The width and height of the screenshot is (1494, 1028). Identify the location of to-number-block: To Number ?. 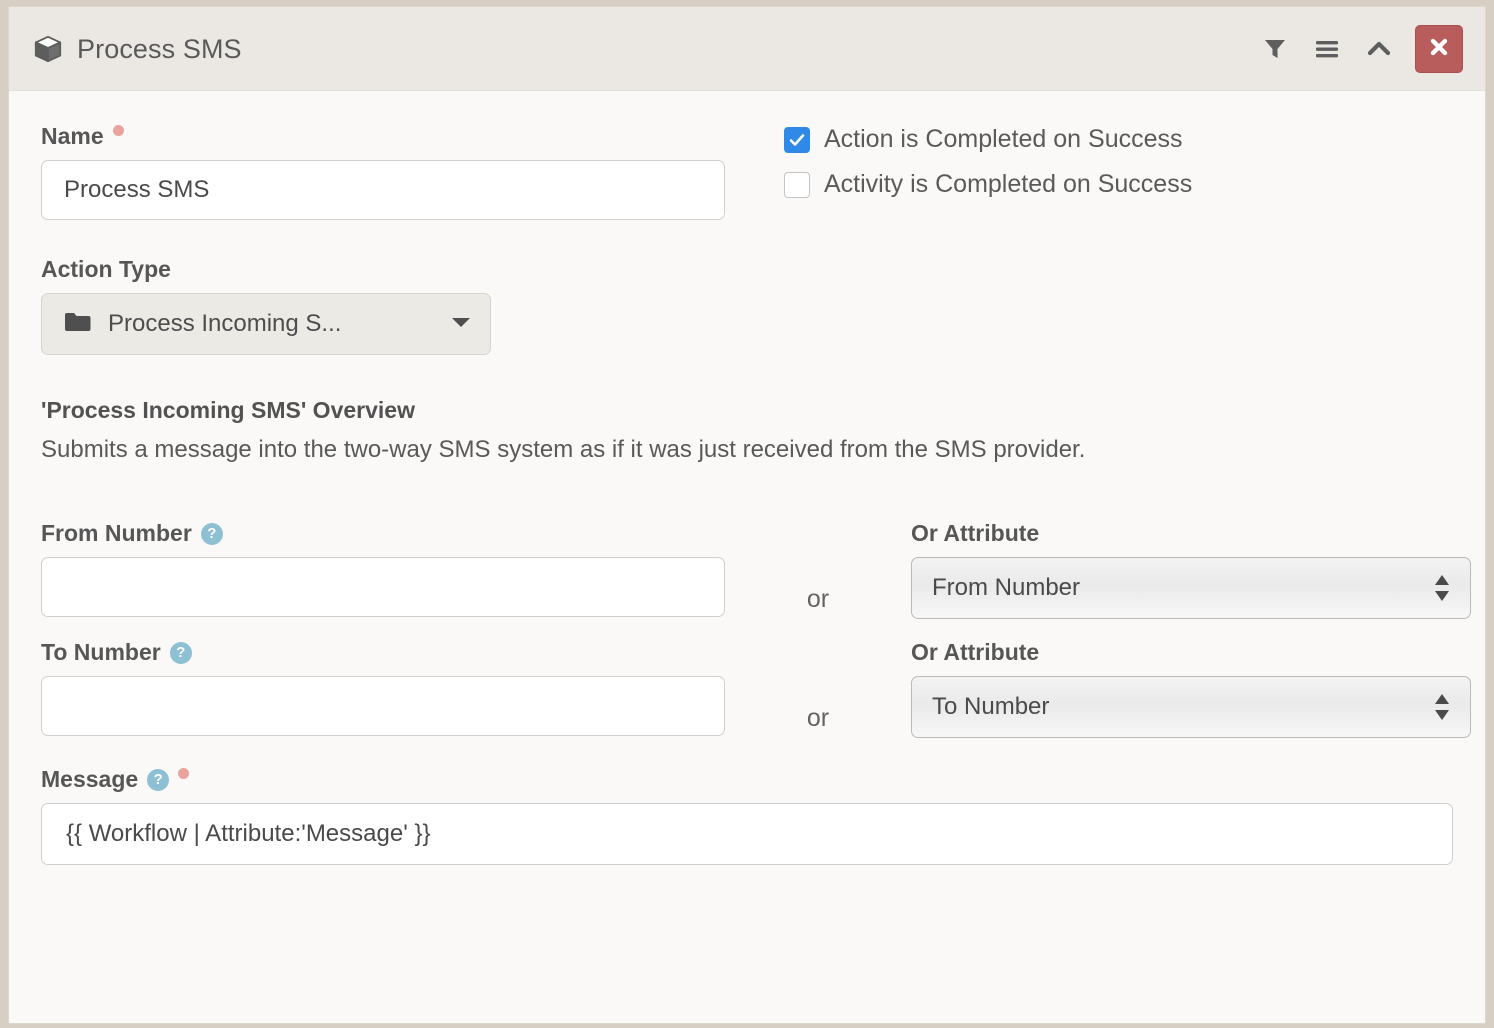
(383, 688).